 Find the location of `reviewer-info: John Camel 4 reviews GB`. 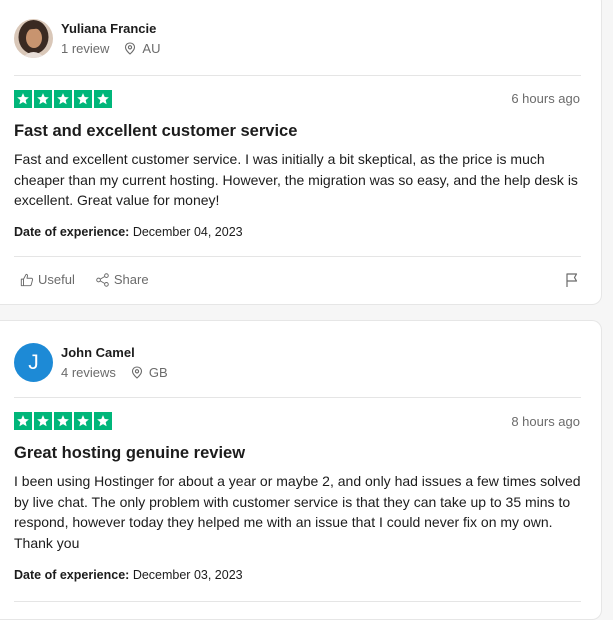

reviewer-info: John Camel 4 reviews GB is located at coordinates (114, 362).